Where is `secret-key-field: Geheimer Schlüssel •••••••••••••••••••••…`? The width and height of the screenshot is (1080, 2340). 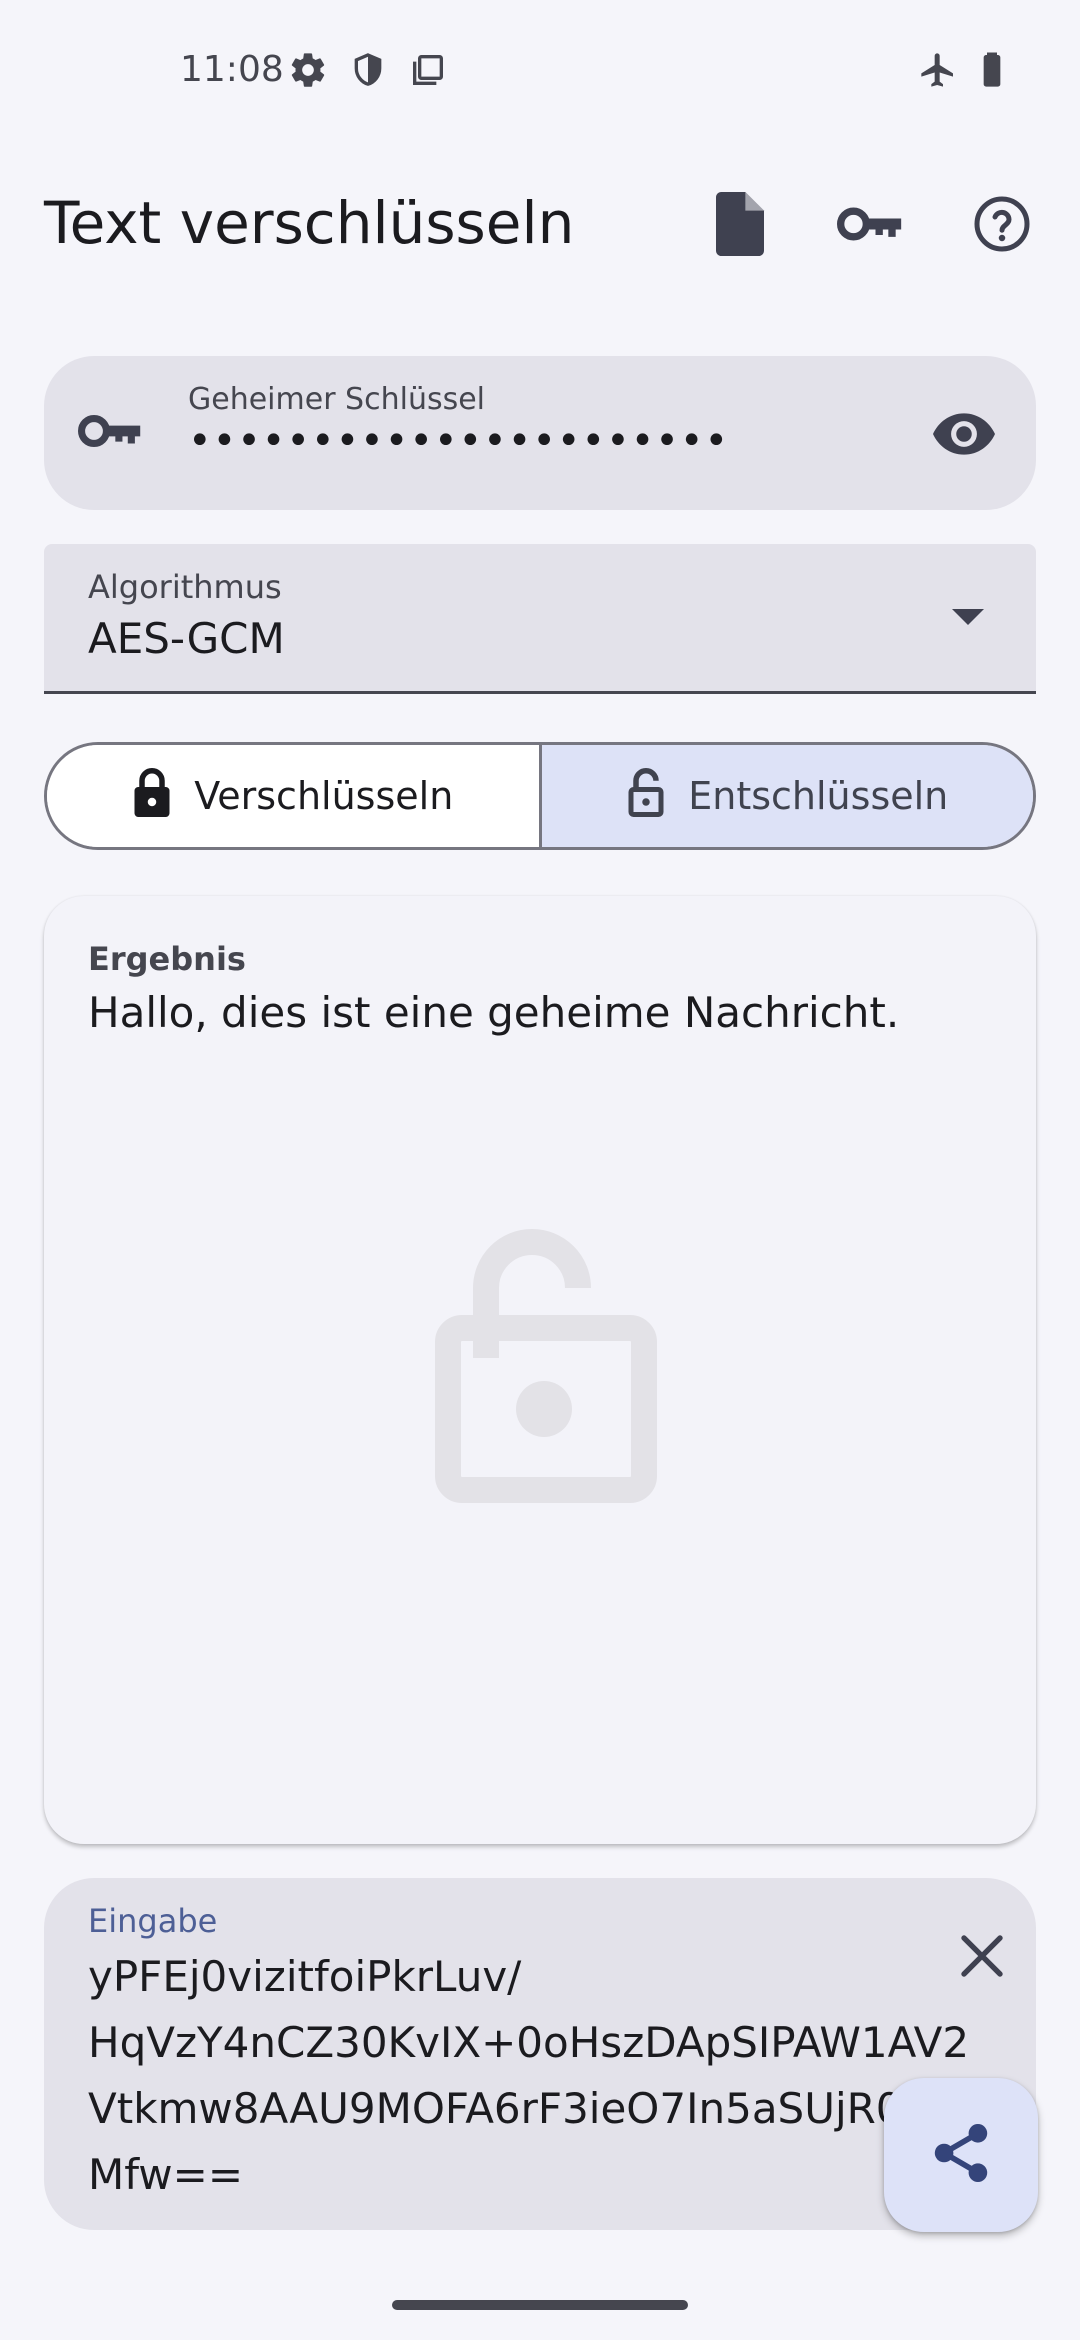
secret-key-field: Geheimer Schlüssel •••••••••••••••••••••… is located at coordinates (540, 433).